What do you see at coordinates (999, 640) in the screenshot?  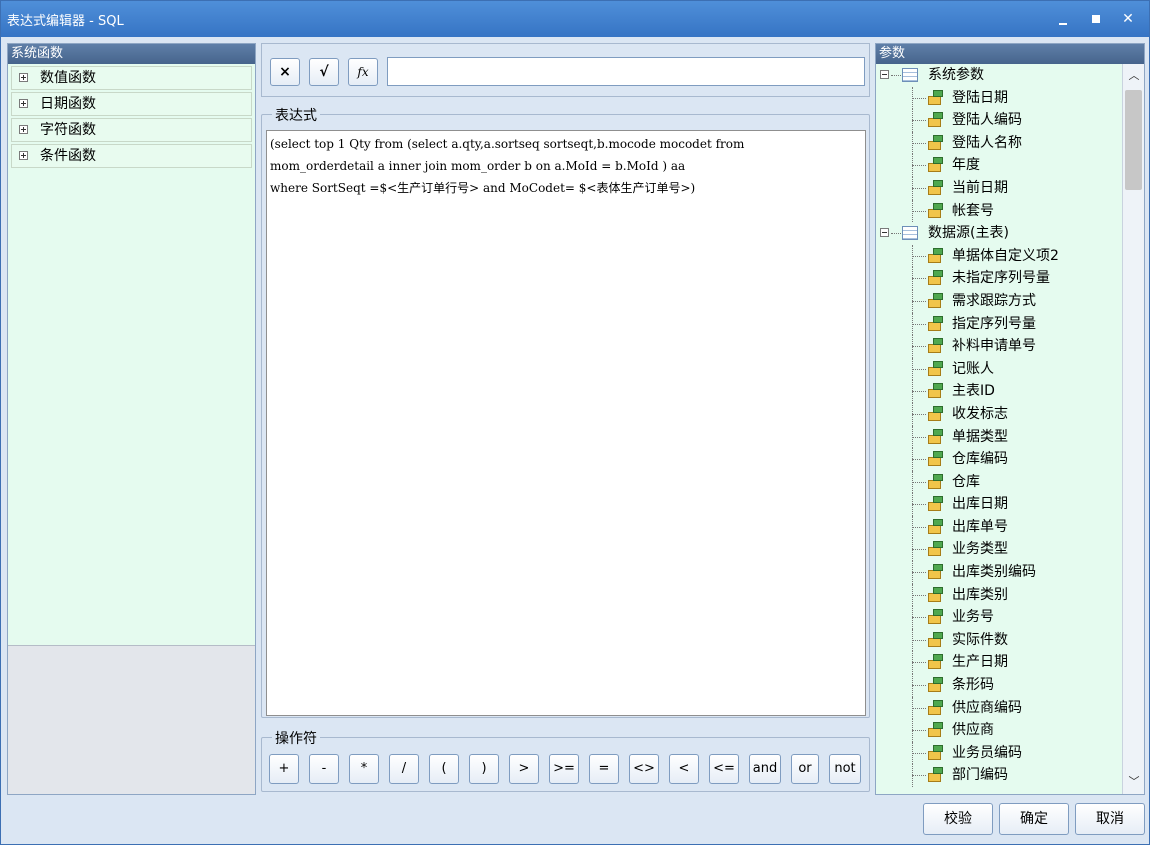 I see `param-item: 实际件数` at bounding box center [999, 640].